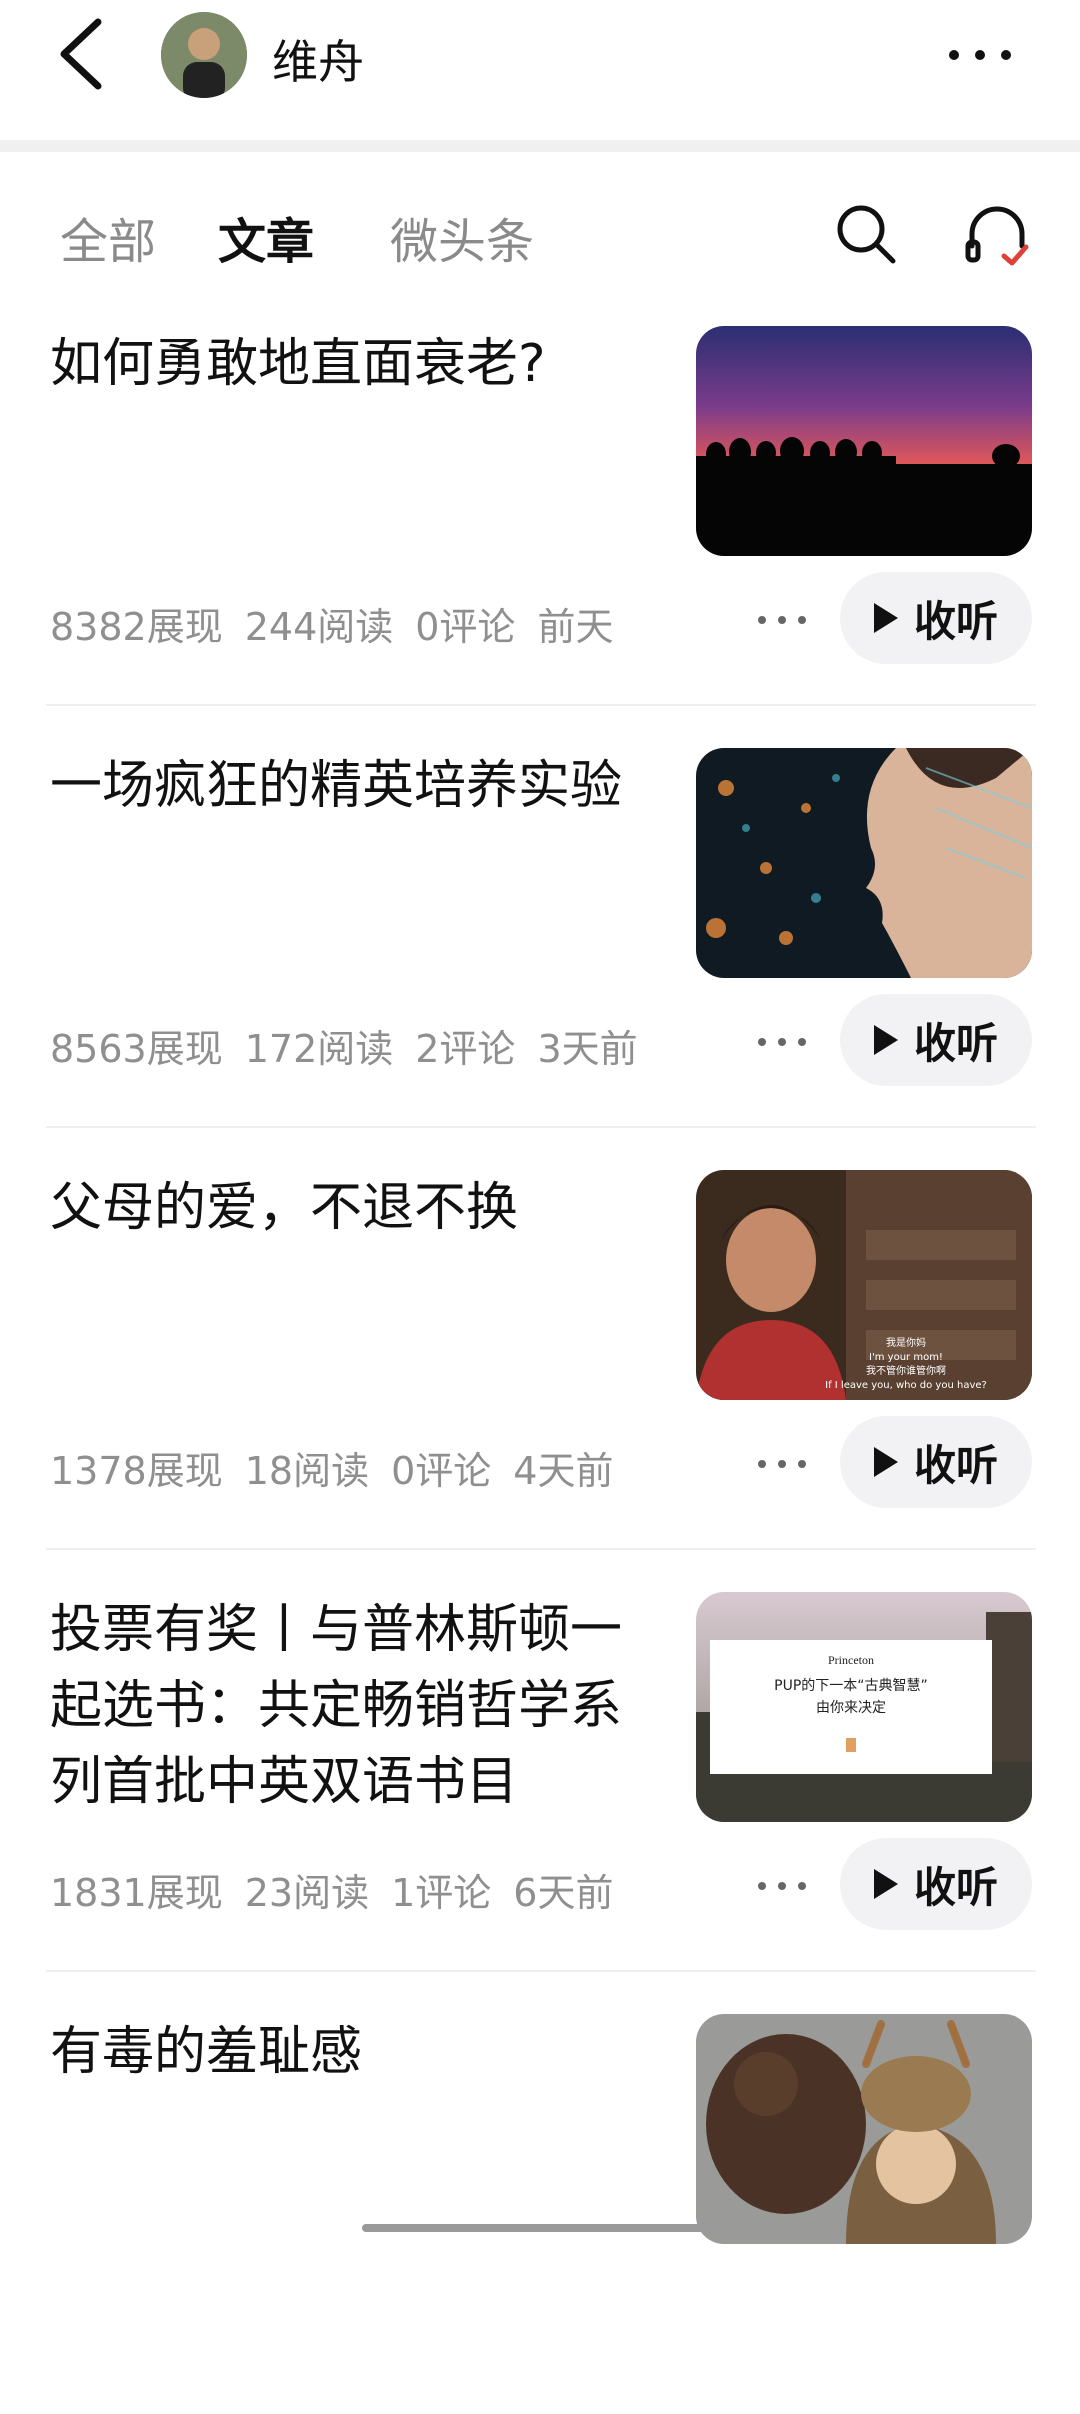  What do you see at coordinates (319, 1049) in the screenshot?
I see `read-count: 172阅读` at bounding box center [319, 1049].